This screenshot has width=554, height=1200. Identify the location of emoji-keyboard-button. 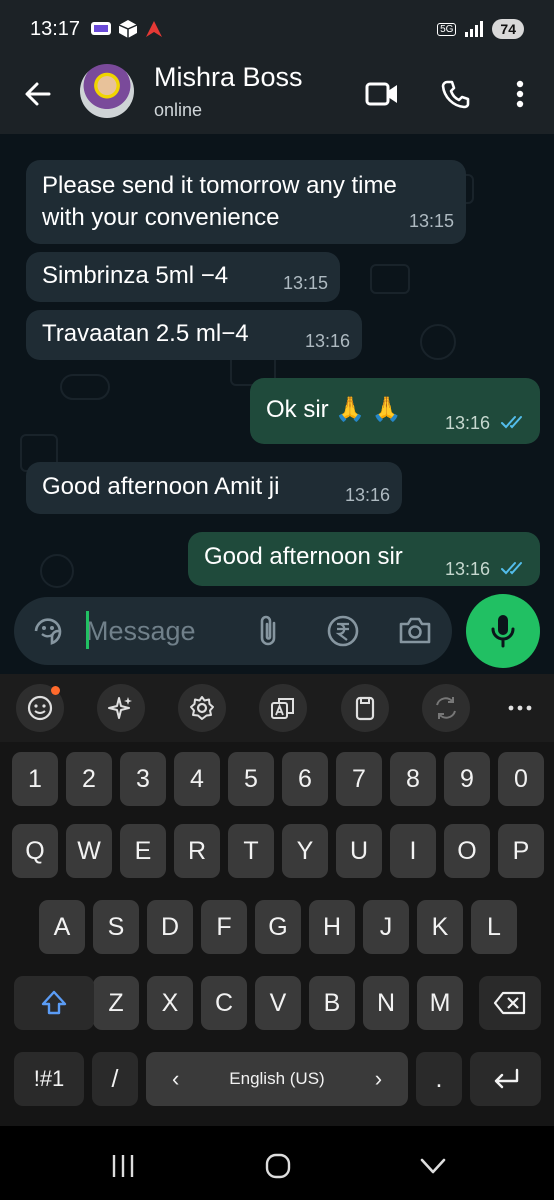
(40, 708).